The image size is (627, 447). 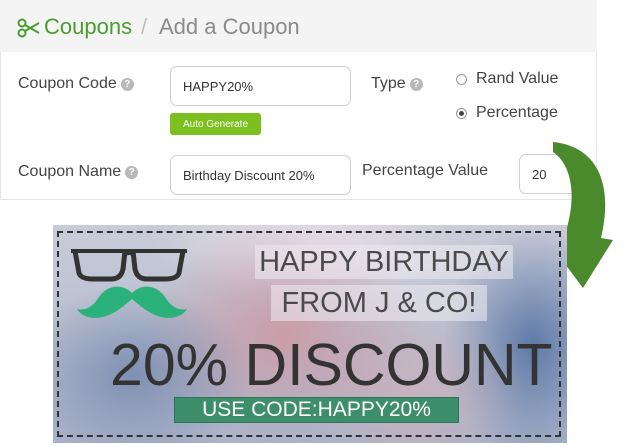 I want to click on breadcrumb-coupons-link: Coupons, so click(x=88, y=27).